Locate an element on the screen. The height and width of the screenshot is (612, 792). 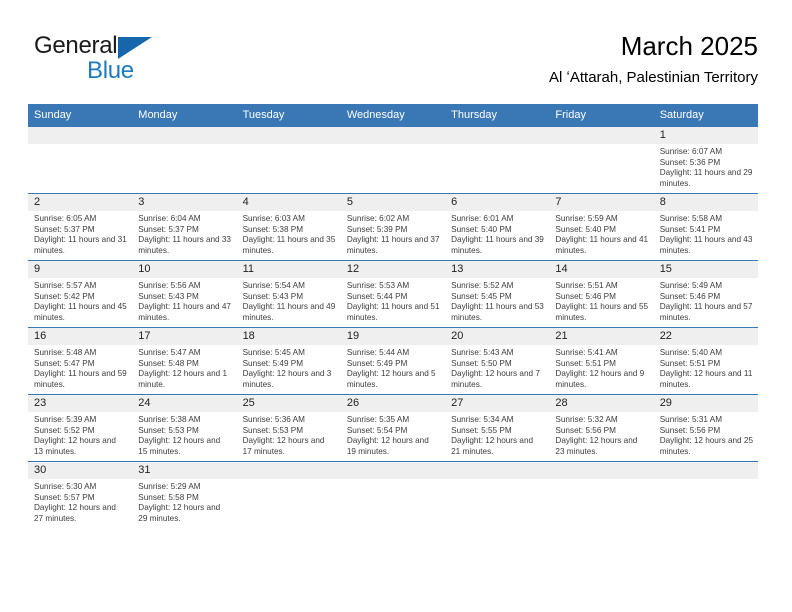
day-number: 27 is located at coordinates (497, 403).